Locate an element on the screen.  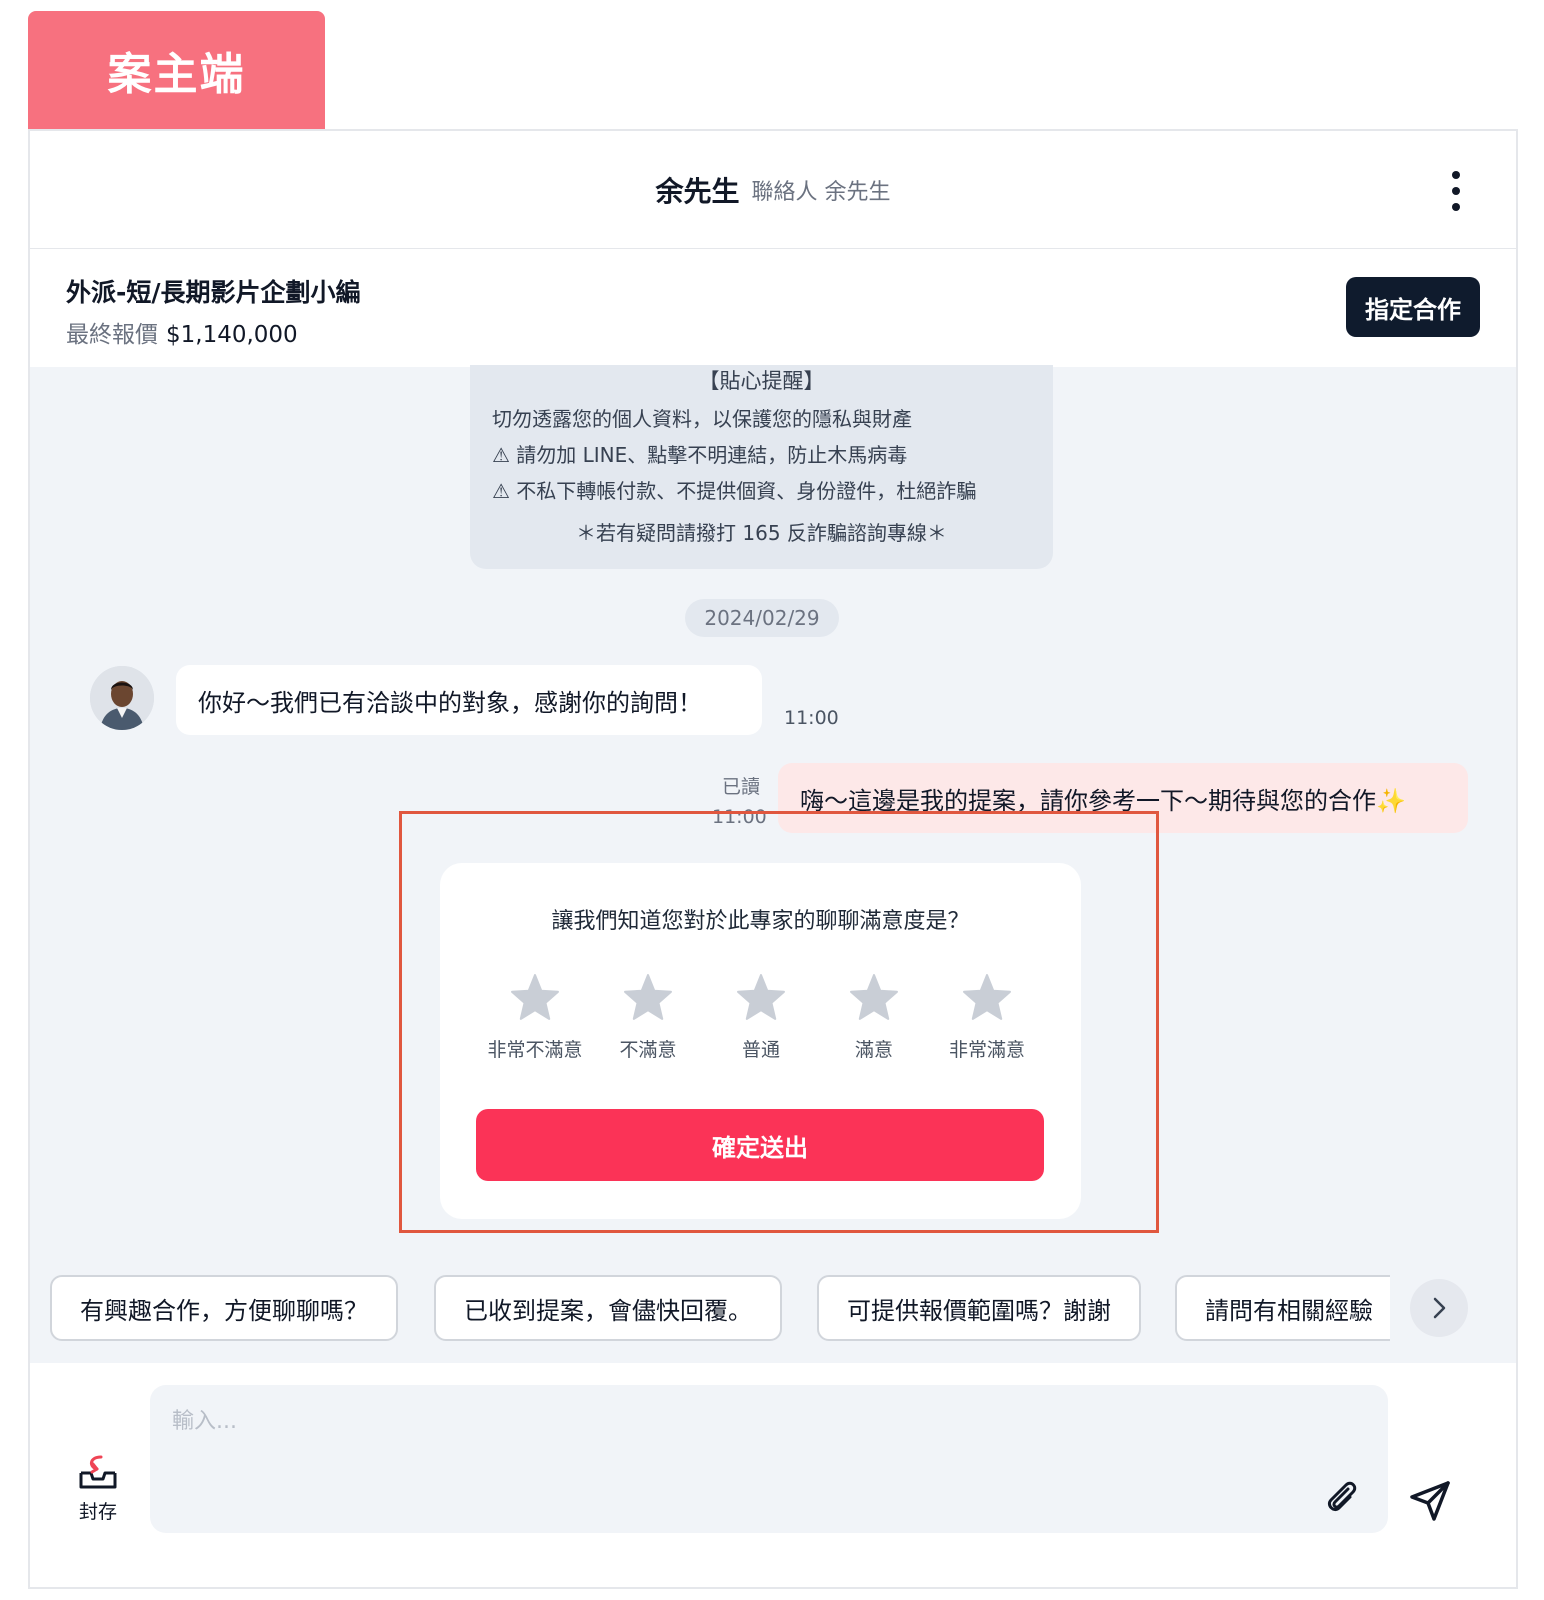
rating-label: 非常滿意 is located at coordinates (986, 1050).